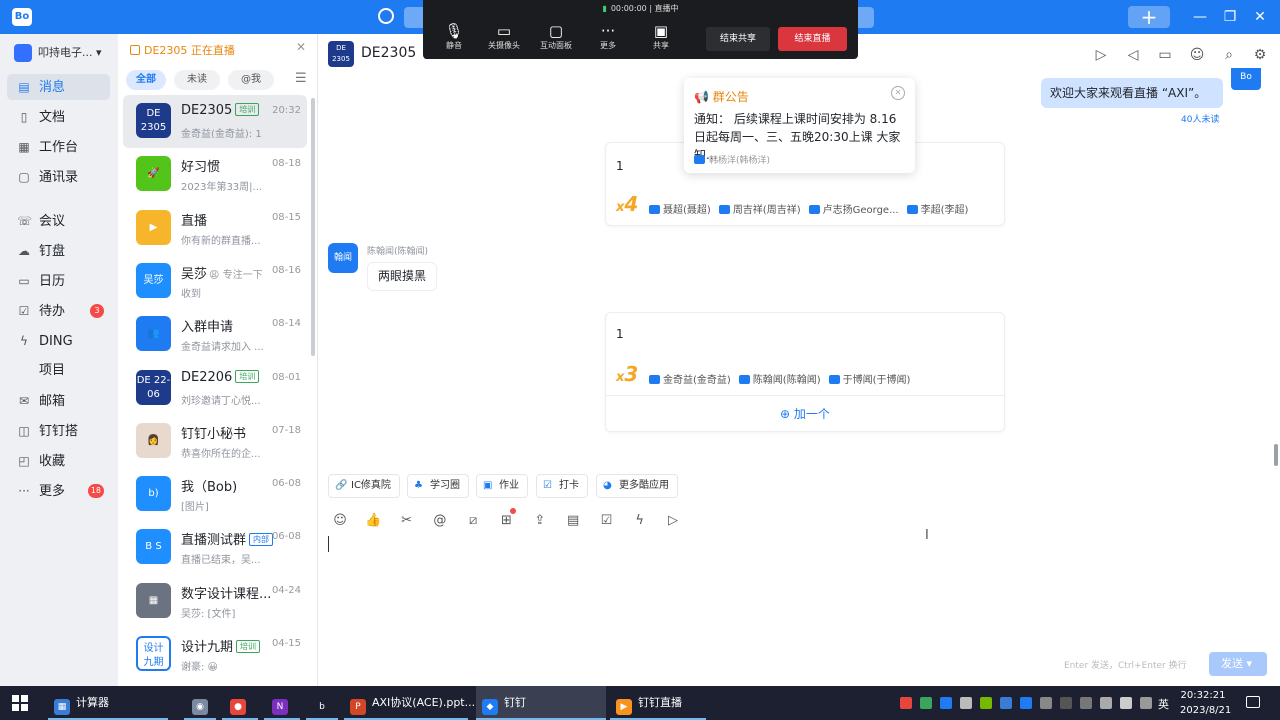 This screenshot has width=1280, height=720. I want to click on taskbar-app: b, so click(322, 703).